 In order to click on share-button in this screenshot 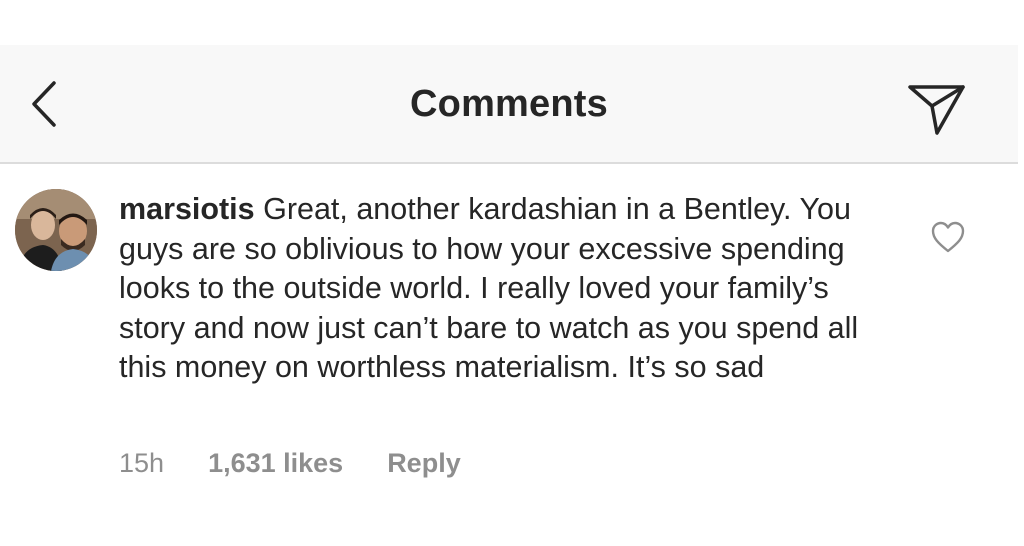, I will do `click(937, 108)`.